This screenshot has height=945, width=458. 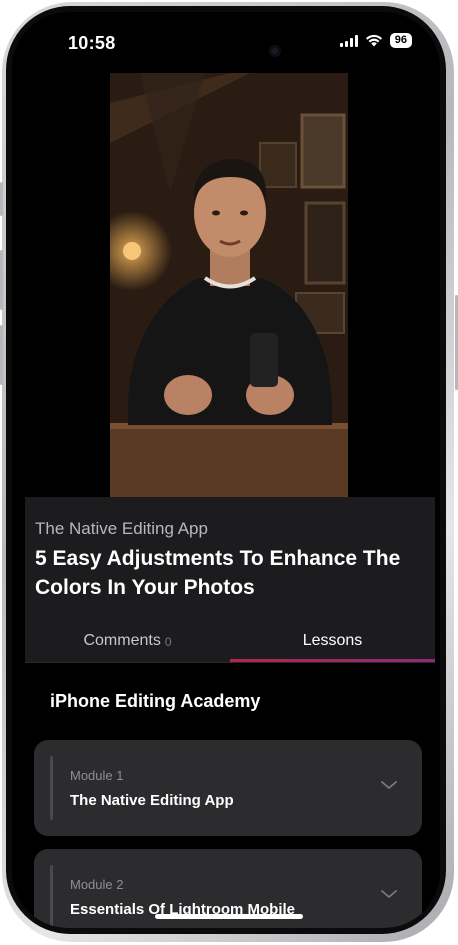 What do you see at coordinates (229, 916) in the screenshot?
I see `home-indicator` at bounding box center [229, 916].